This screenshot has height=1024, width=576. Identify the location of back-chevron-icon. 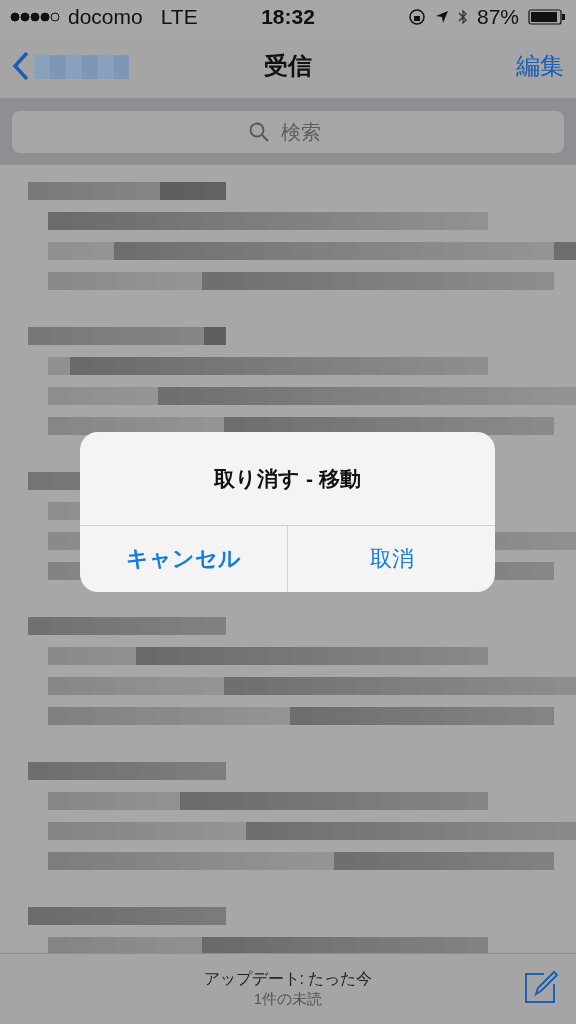
(21, 66).